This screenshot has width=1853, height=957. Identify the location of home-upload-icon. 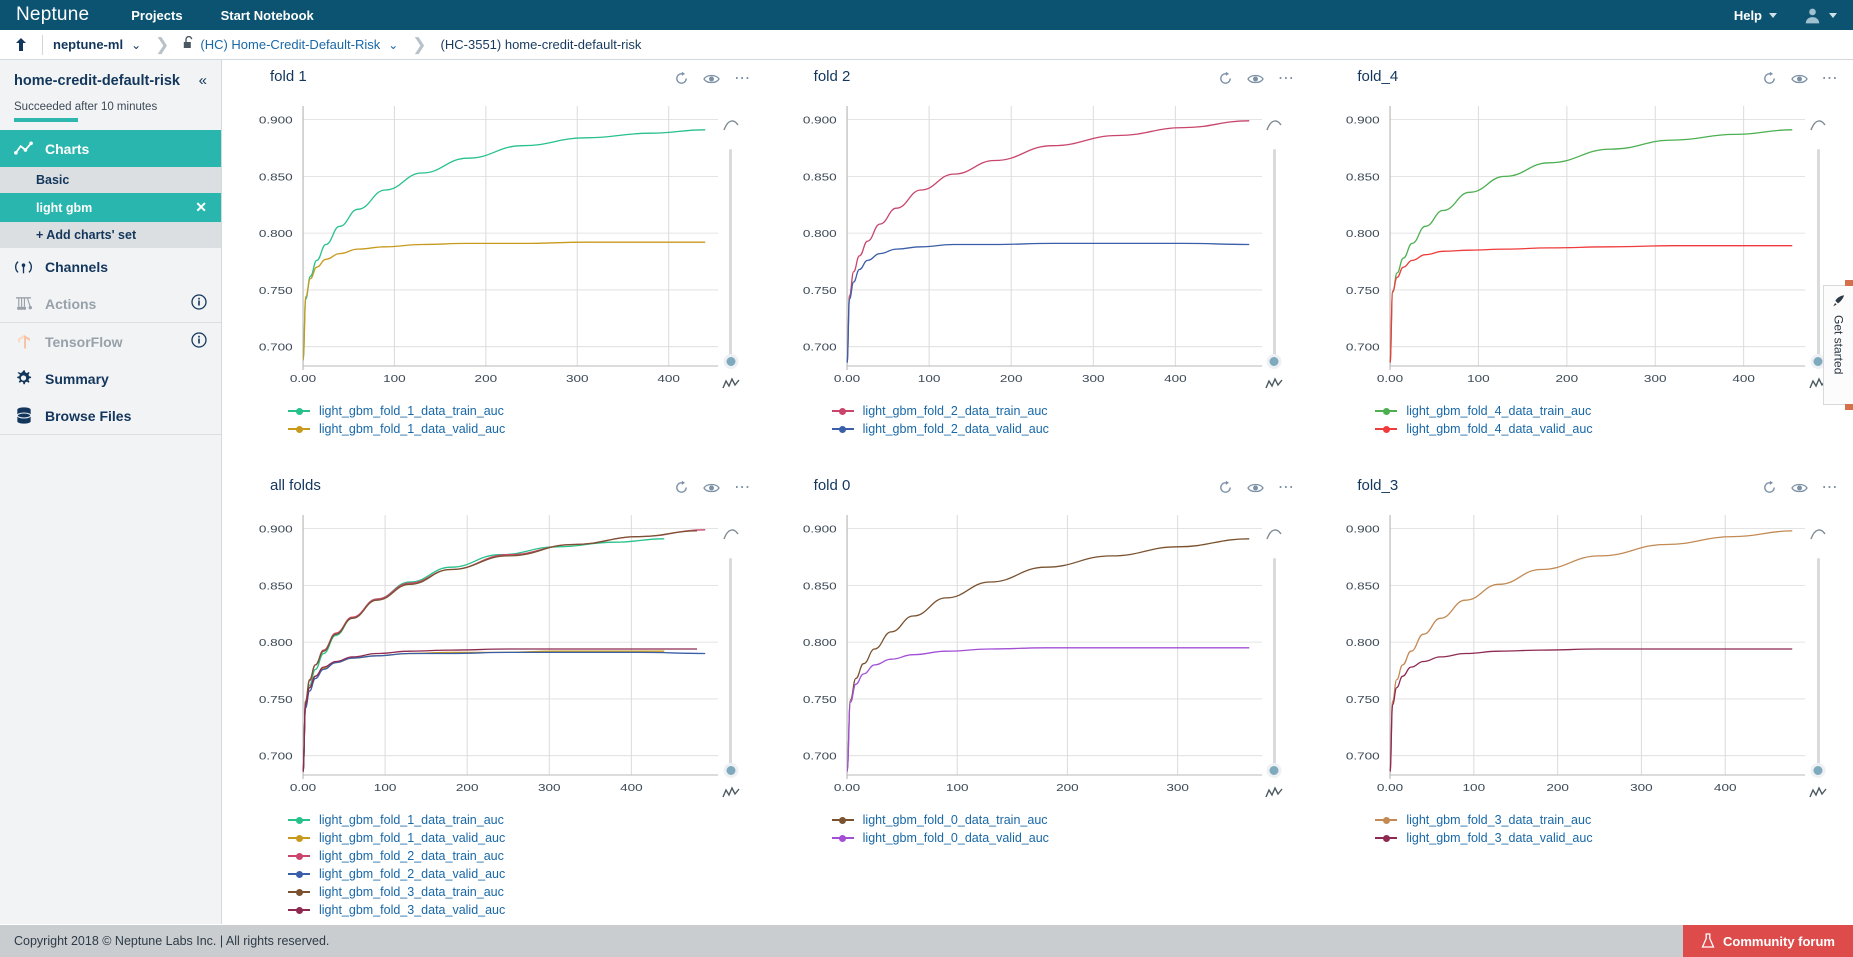
(21, 45).